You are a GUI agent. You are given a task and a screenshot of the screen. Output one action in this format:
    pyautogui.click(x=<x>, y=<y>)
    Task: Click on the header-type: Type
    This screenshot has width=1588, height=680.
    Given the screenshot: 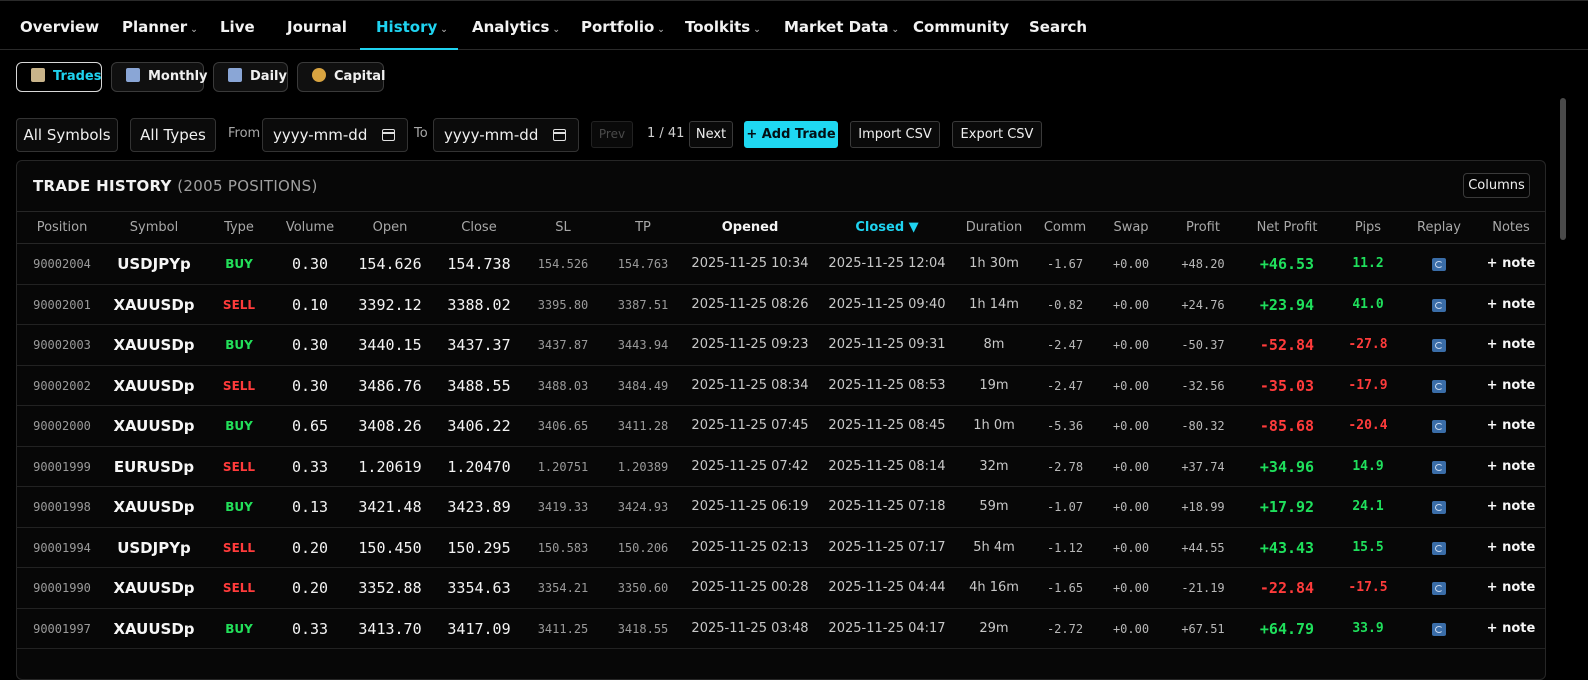 What is the action you would take?
    pyautogui.click(x=239, y=228)
    